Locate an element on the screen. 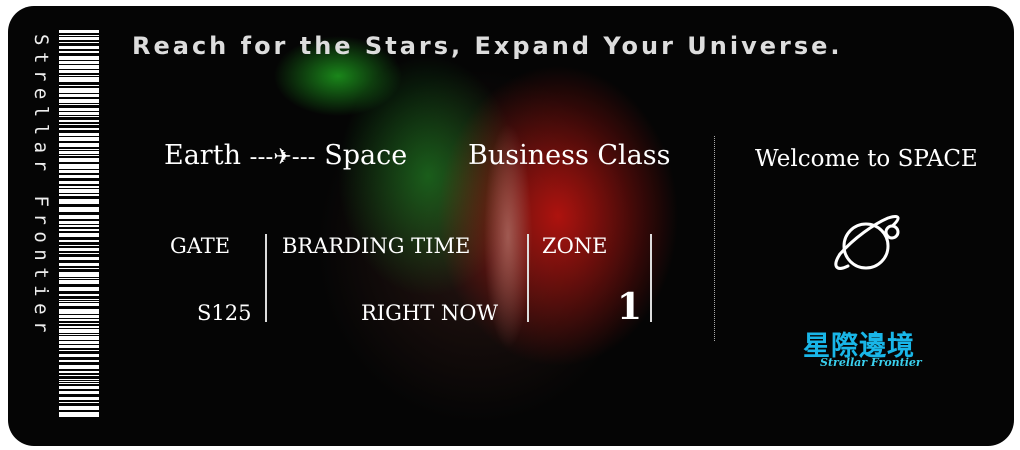 The image size is (1020, 450). airplane-icon: ---✈--- is located at coordinates (282, 157).